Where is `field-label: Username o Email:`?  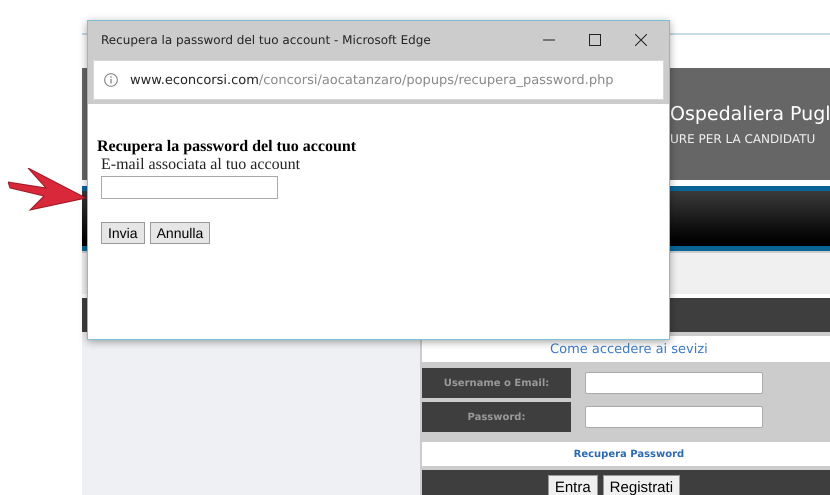 field-label: Username o Email: is located at coordinates (496, 383).